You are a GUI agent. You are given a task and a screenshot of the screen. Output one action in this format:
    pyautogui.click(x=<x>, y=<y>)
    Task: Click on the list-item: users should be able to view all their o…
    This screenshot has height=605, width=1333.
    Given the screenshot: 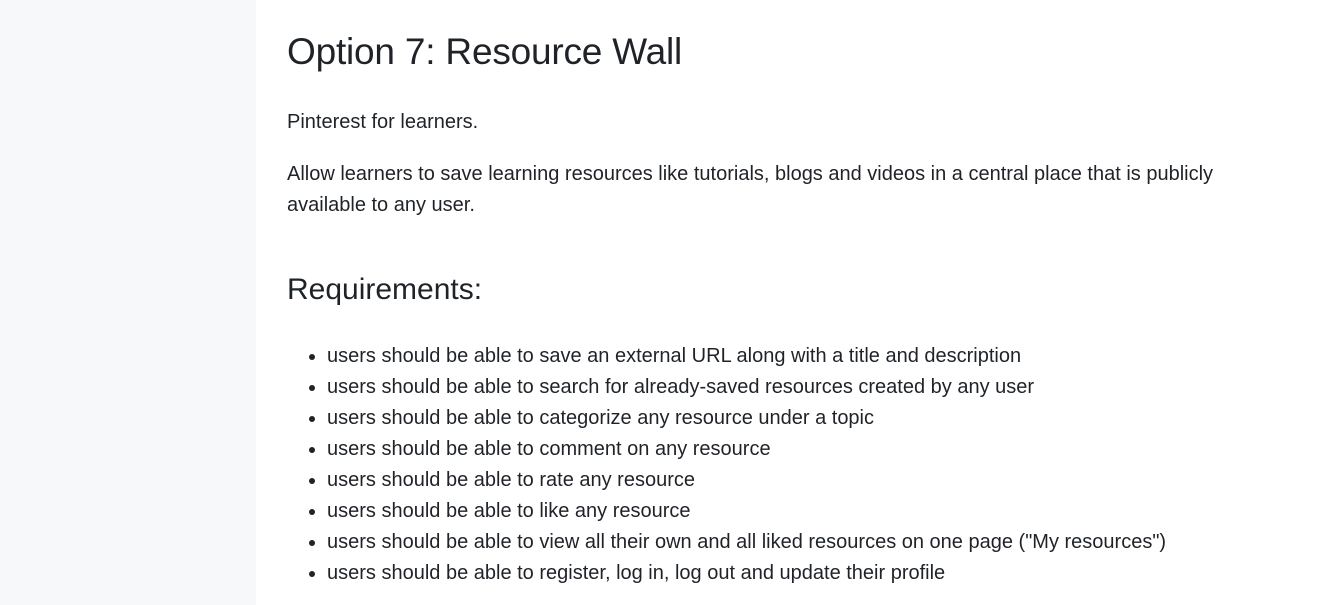 What is the action you would take?
    pyautogui.click(x=800, y=542)
    